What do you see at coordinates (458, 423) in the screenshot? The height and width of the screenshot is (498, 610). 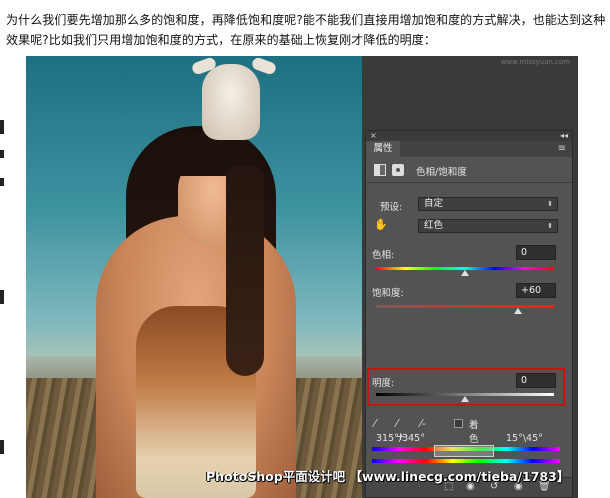 I see `colorize-checkbox` at bounding box center [458, 423].